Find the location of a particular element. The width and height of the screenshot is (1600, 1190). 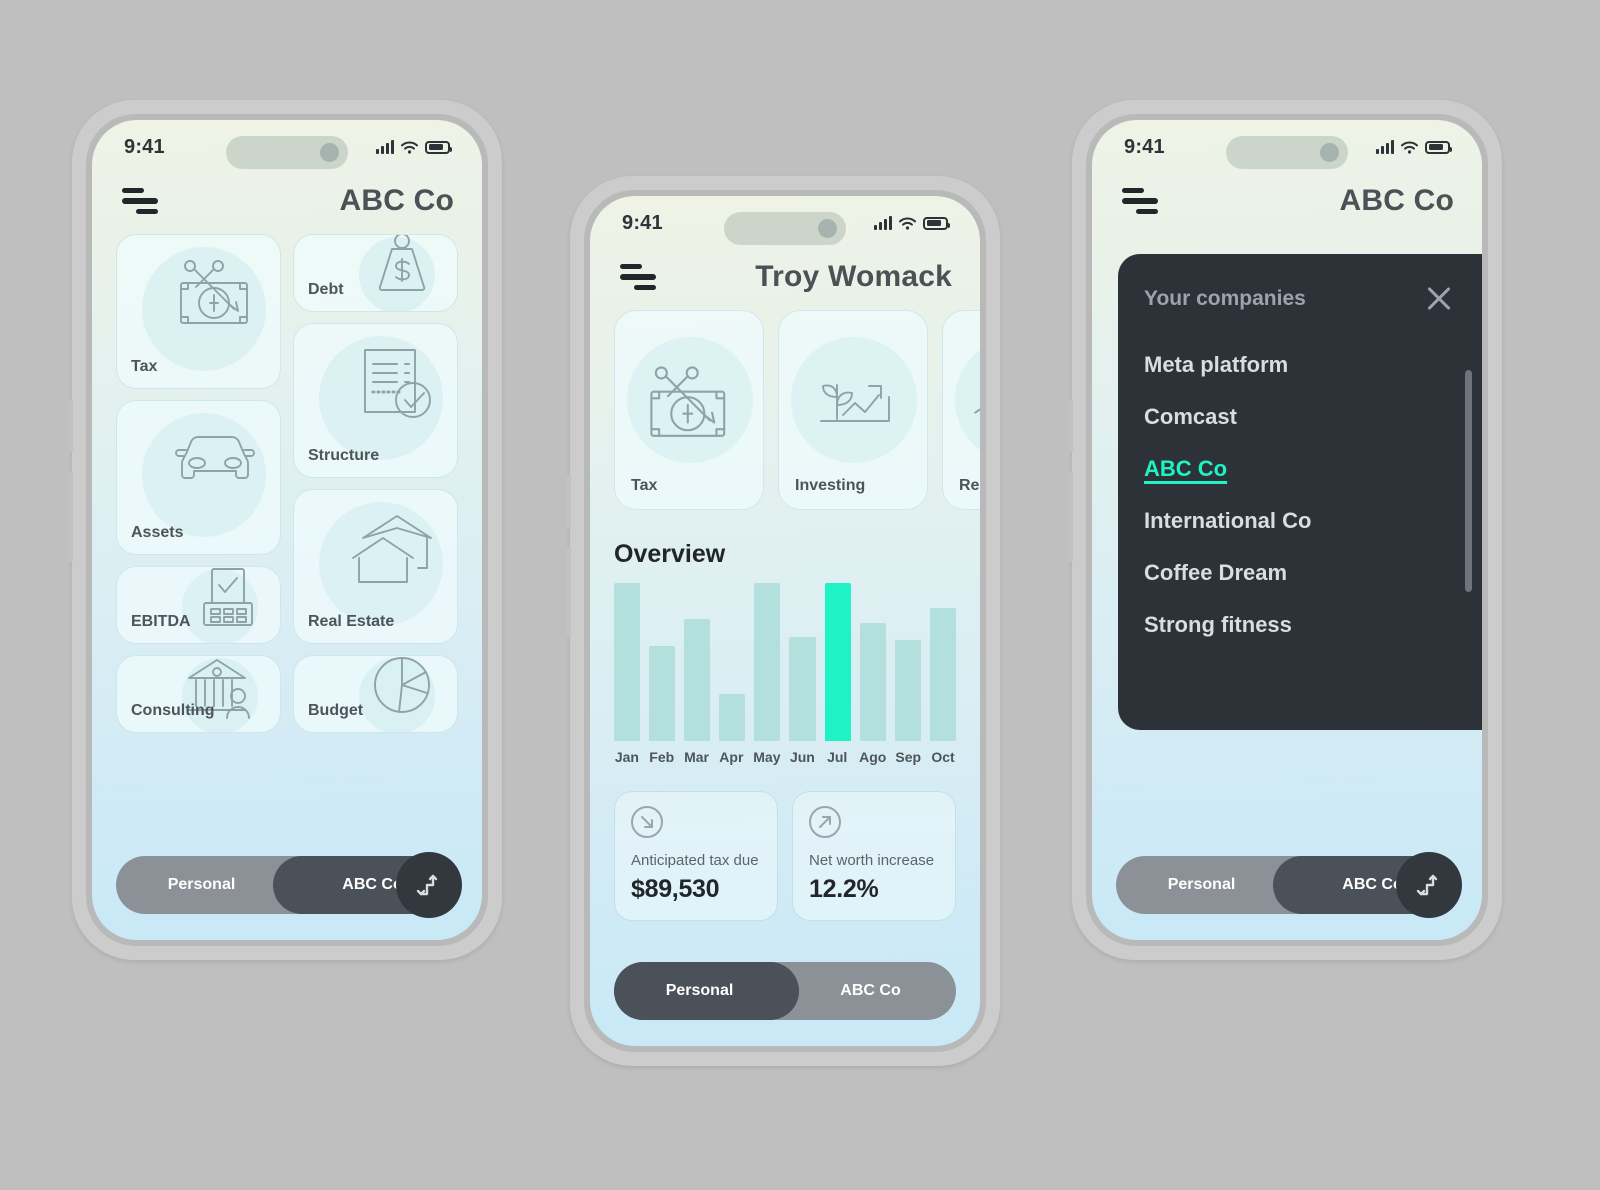

tile-debt: Debt is located at coordinates (375, 273).